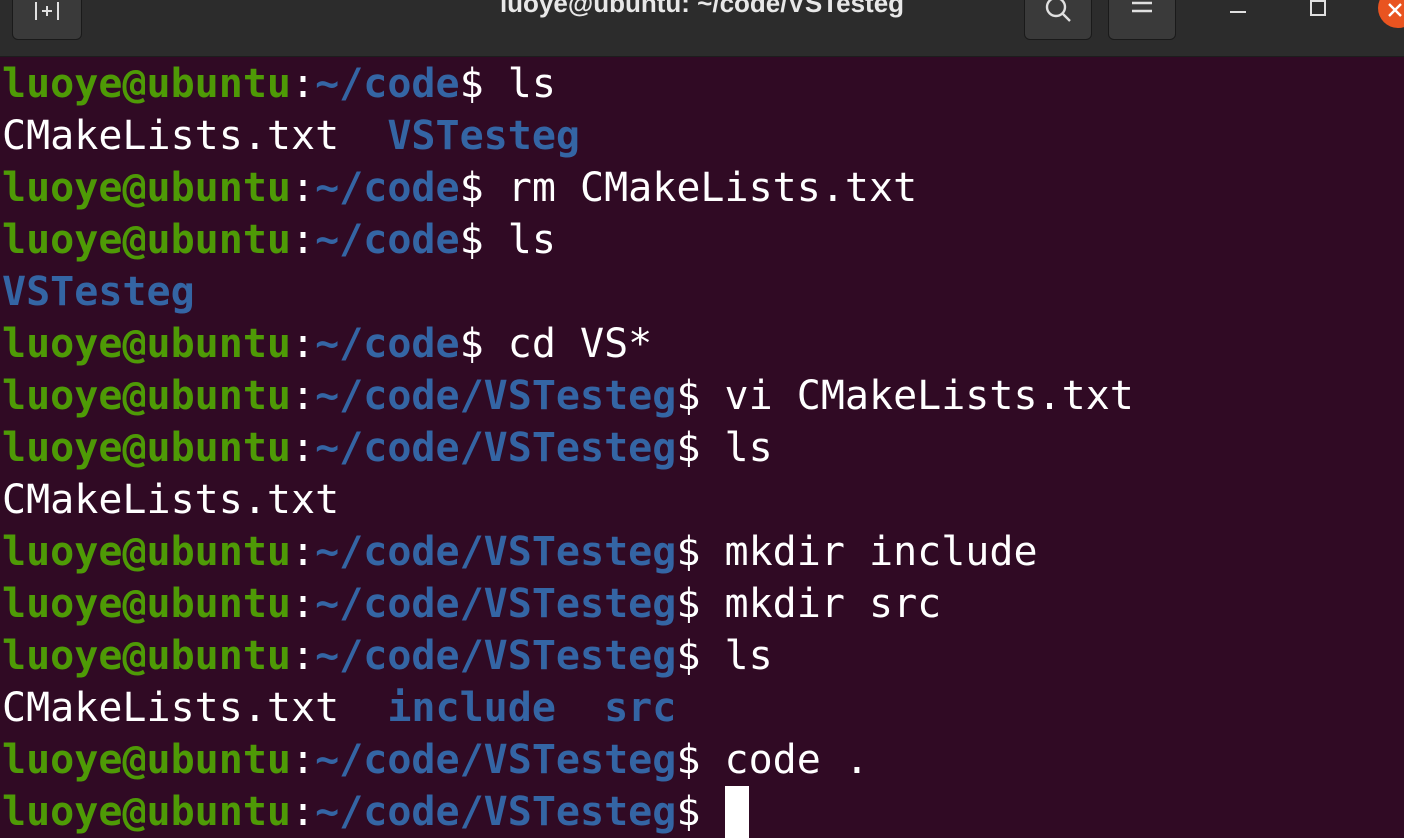 The image size is (1404, 838). What do you see at coordinates (712, 812) in the screenshot?
I see `command-text` at bounding box center [712, 812].